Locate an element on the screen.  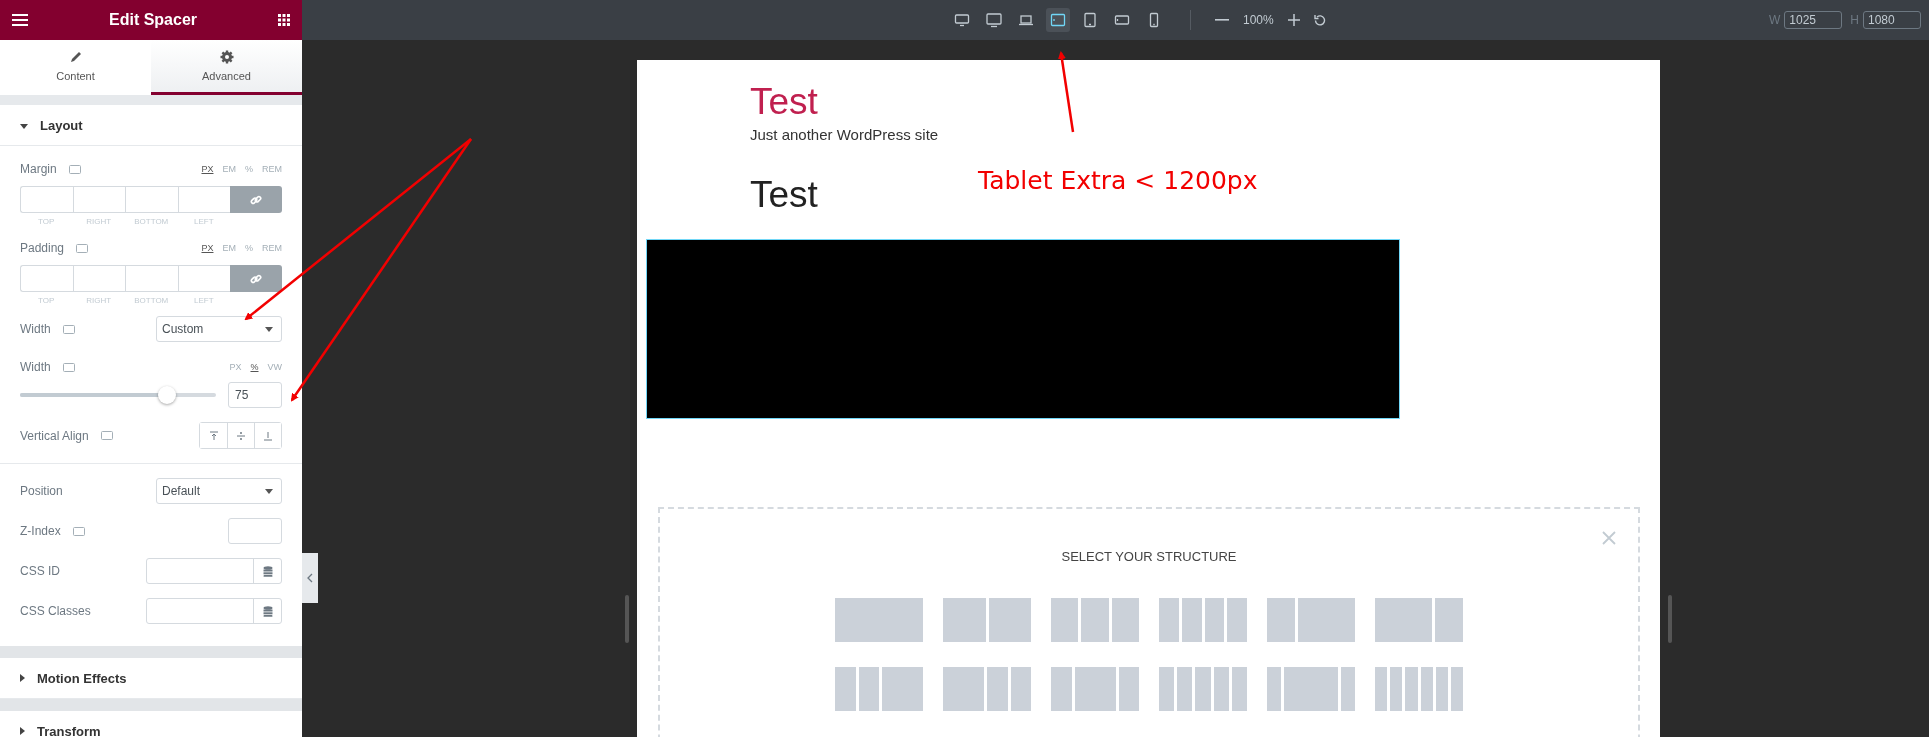
control-label: Z-Index is located at coordinates (40, 531).